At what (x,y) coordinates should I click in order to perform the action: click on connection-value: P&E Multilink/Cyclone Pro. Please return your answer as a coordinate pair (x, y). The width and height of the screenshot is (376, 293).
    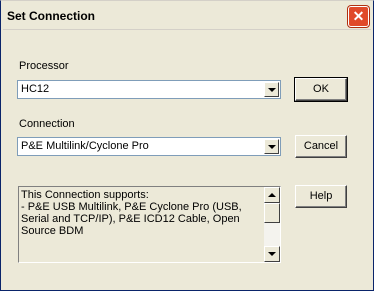
    Looking at the image, I should click on (85, 146).